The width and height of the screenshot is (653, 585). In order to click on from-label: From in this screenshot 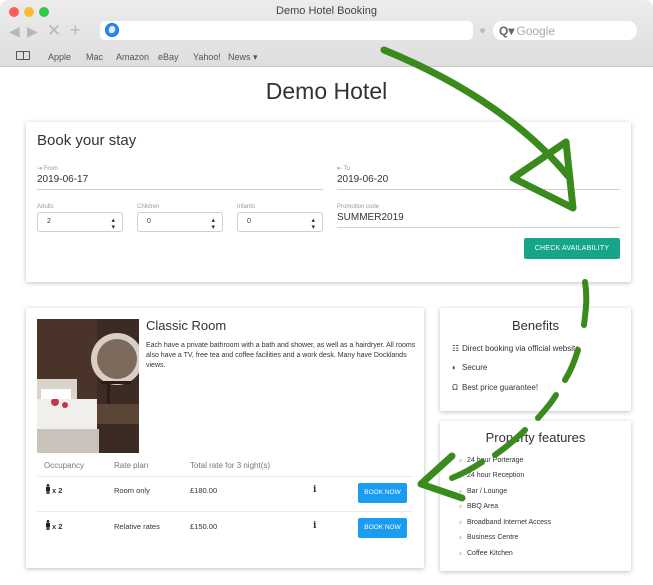, I will do `click(50, 169)`.